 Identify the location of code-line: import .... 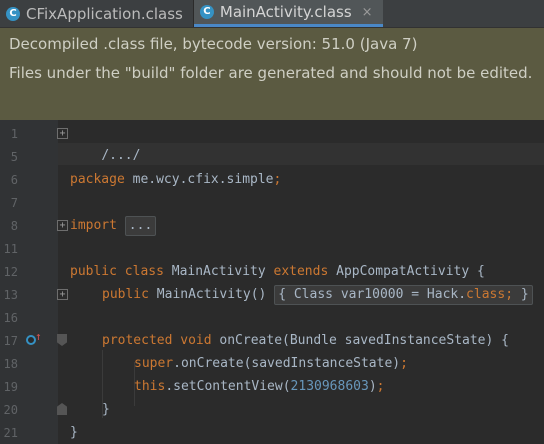
(113, 226).